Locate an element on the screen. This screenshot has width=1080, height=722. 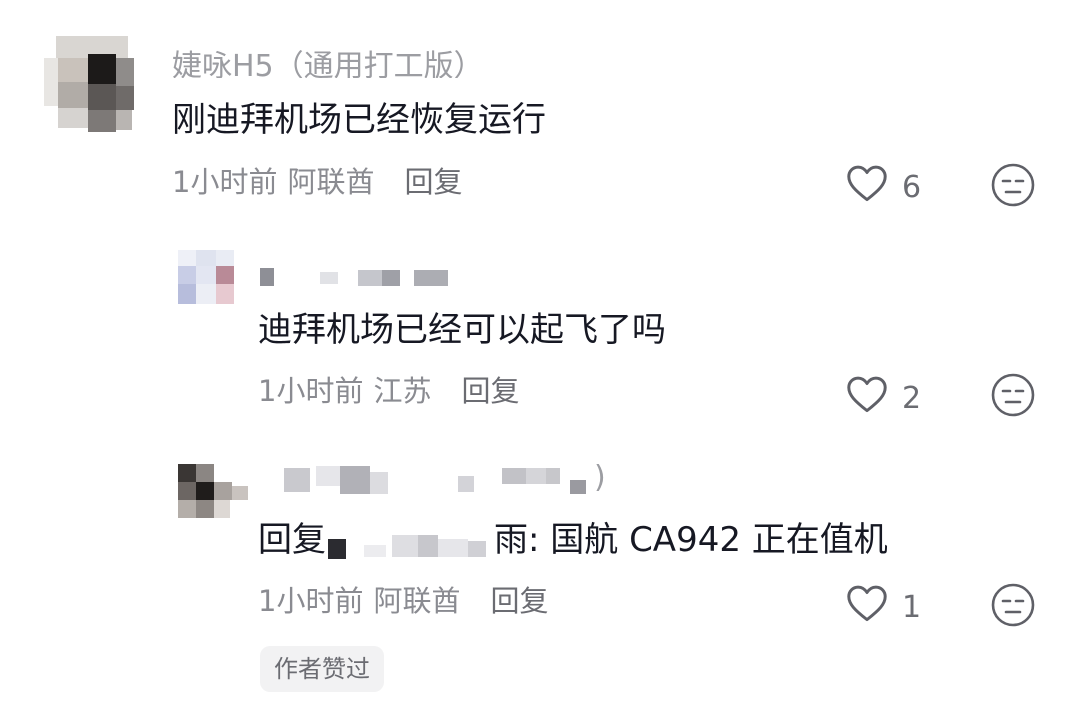
like-count: 1 is located at coordinates (912, 607).